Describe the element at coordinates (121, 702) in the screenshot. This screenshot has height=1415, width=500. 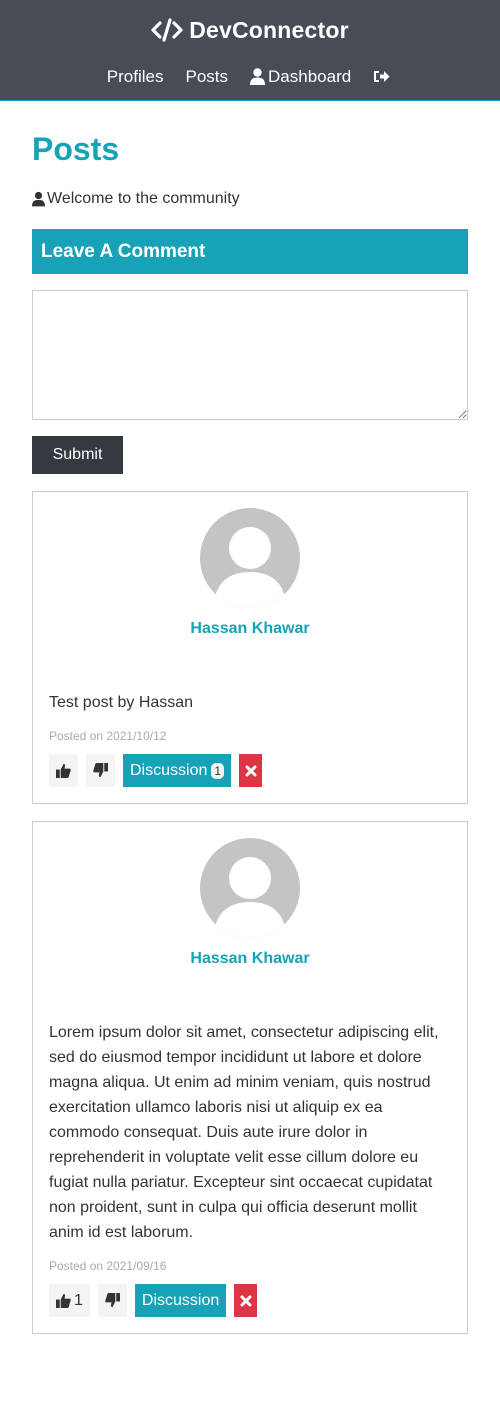
I see `post-text: Test post by Hassan` at that location.